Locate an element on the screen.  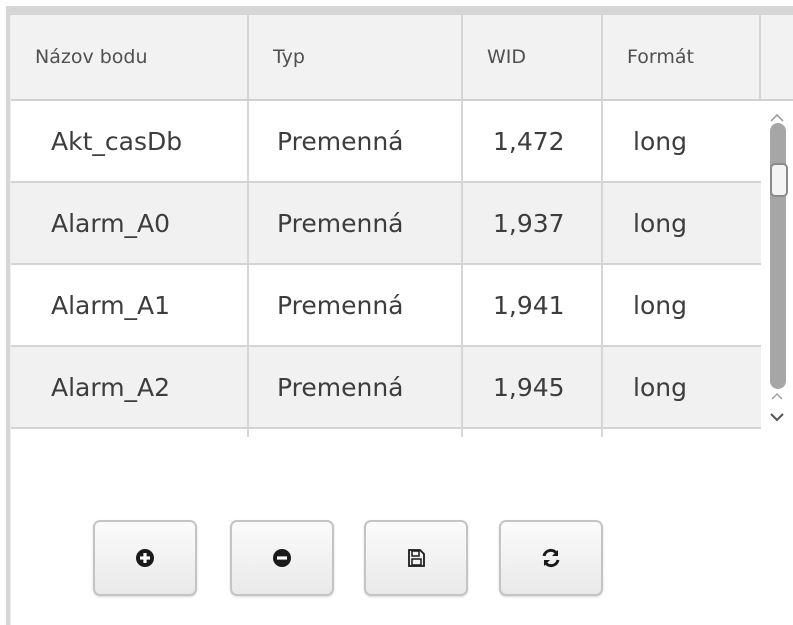
cell-format is located at coordinates (682, 433).